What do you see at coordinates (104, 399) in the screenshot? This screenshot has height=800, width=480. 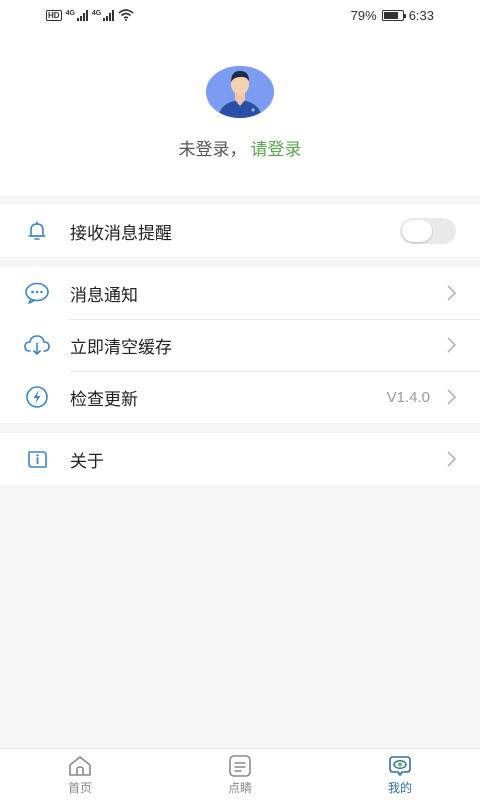 I see `check-update-label: 检查更新` at bounding box center [104, 399].